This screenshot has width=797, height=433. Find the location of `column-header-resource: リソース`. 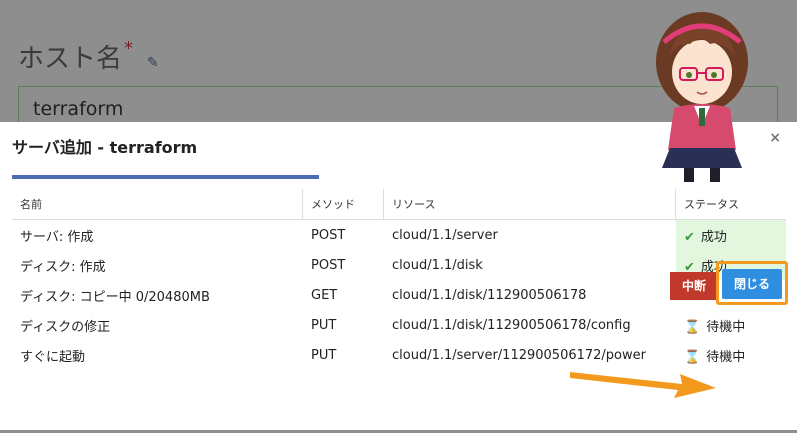

column-header-resource: リソース is located at coordinates (529, 204).